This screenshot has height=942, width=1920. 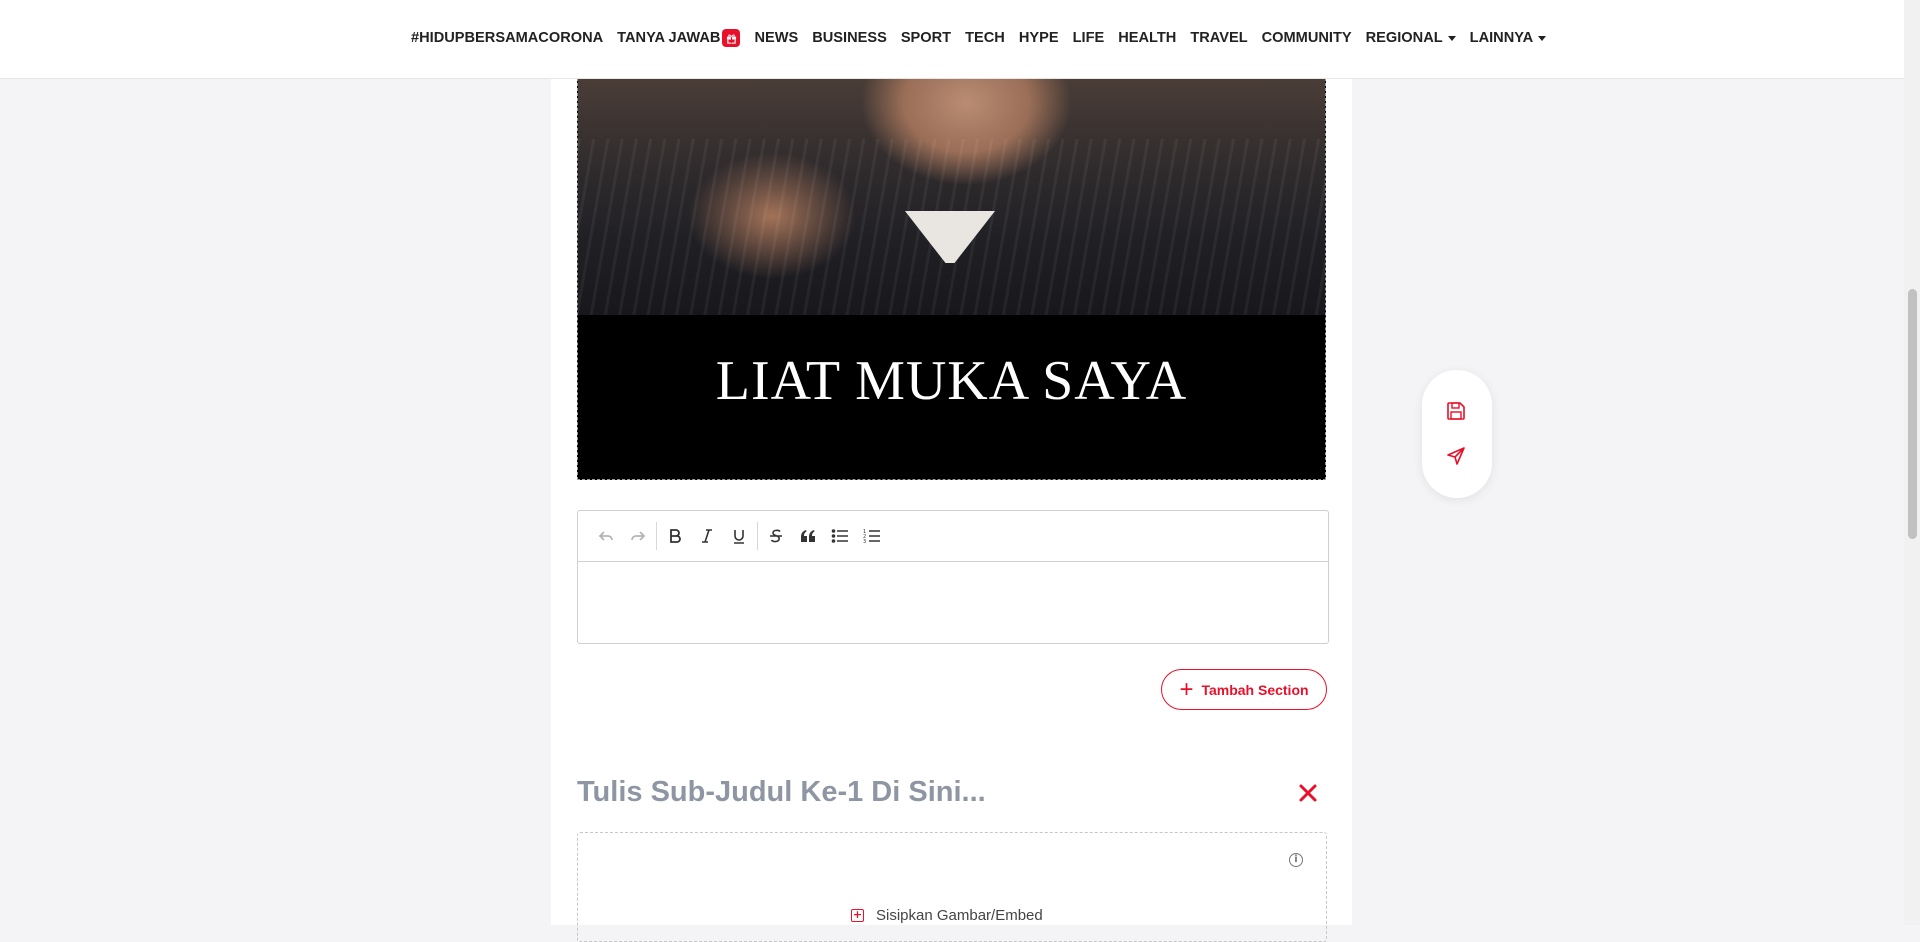 What do you see at coordinates (947, 915) in the screenshot?
I see `insert-embed-button: + Sisipkan Gambar/Embed` at bounding box center [947, 915].